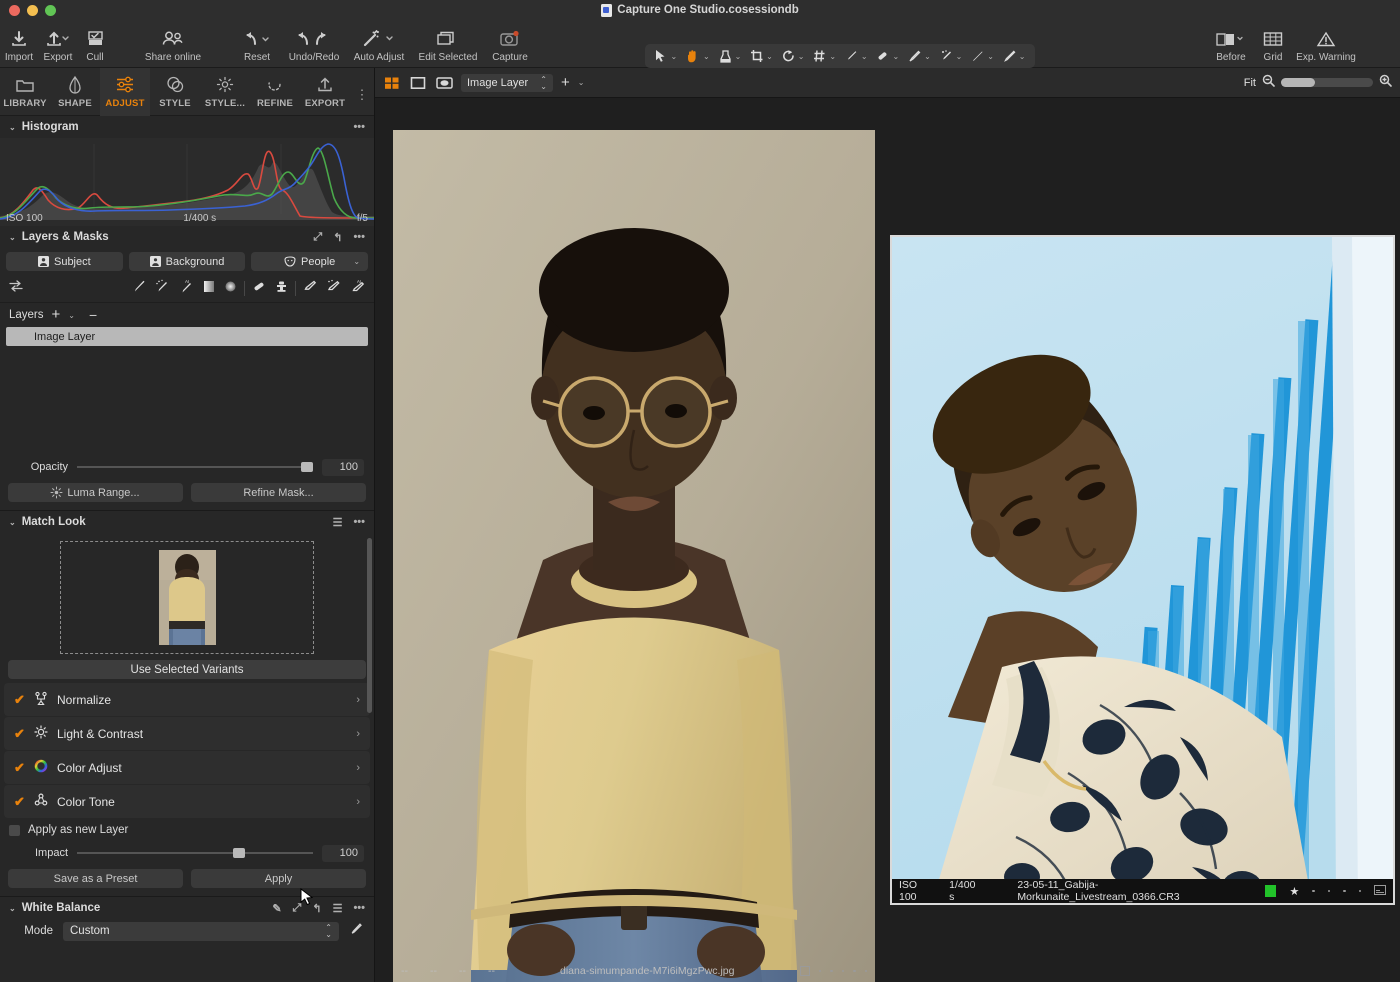 The image size is (1400, 982). I want to click on zoom-slider-knob, so click(1298, 82).